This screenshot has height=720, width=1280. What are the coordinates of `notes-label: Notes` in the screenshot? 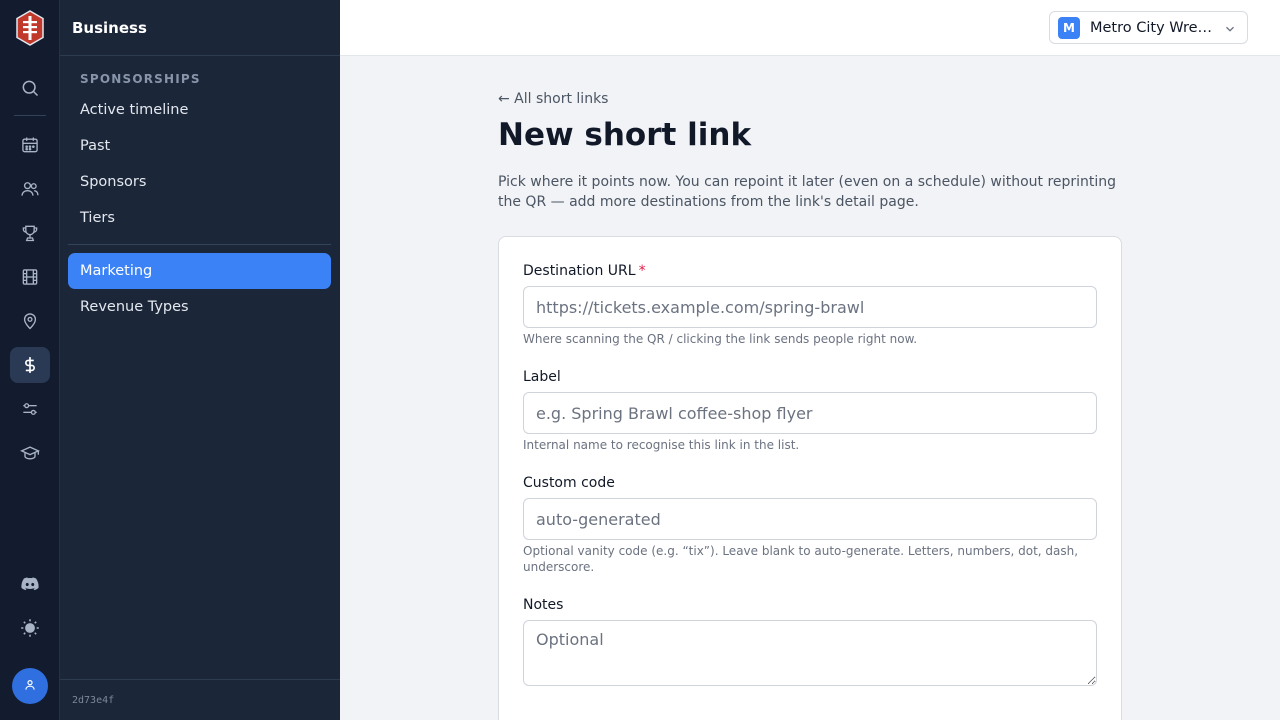 It's located at (543, 605).